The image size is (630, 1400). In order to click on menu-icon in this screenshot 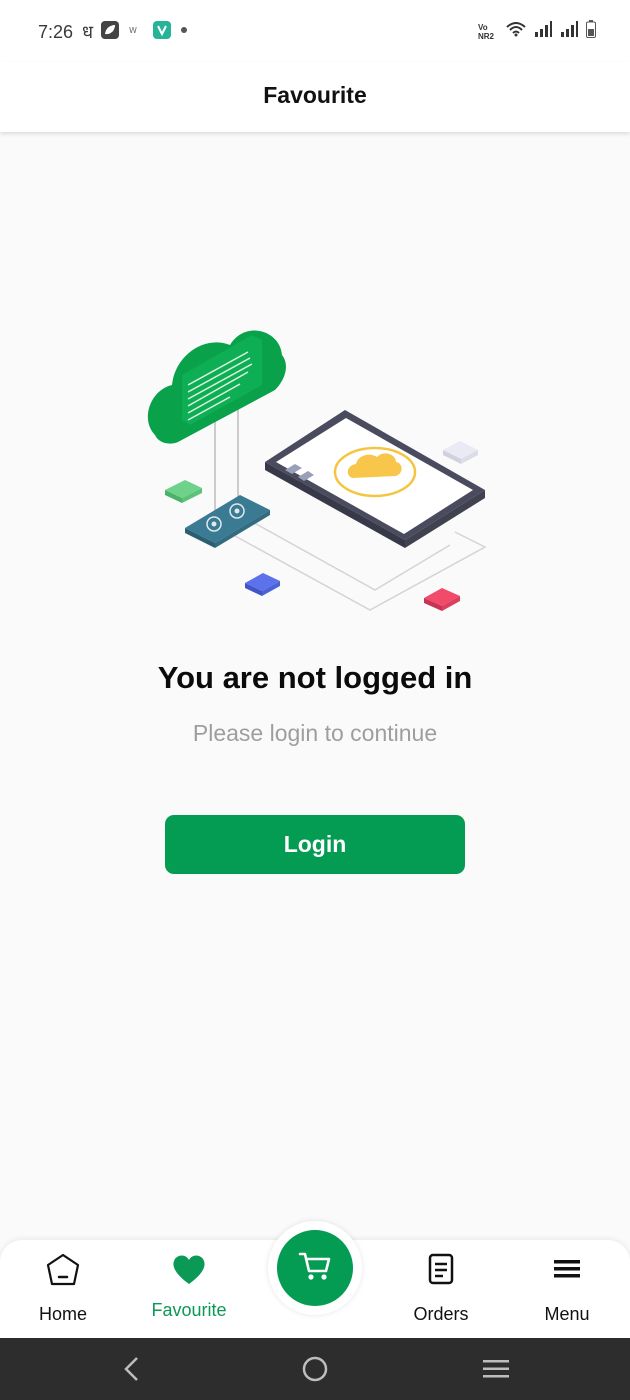, I will do `click(567, 1270)`.